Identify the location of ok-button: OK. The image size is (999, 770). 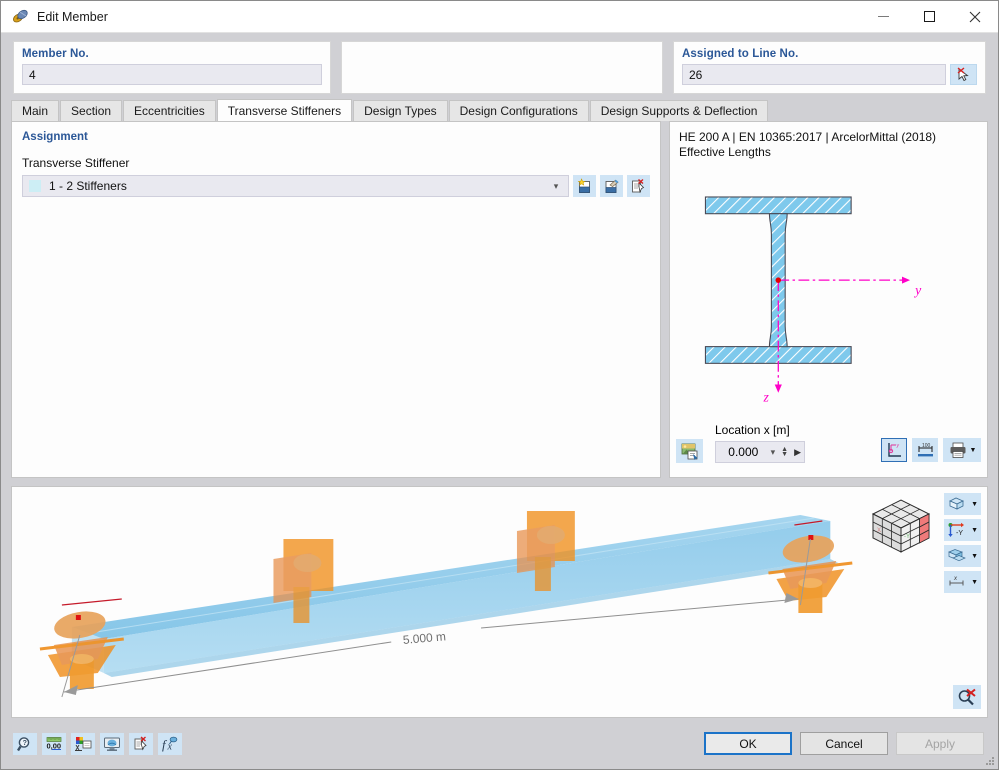
(748, 743).